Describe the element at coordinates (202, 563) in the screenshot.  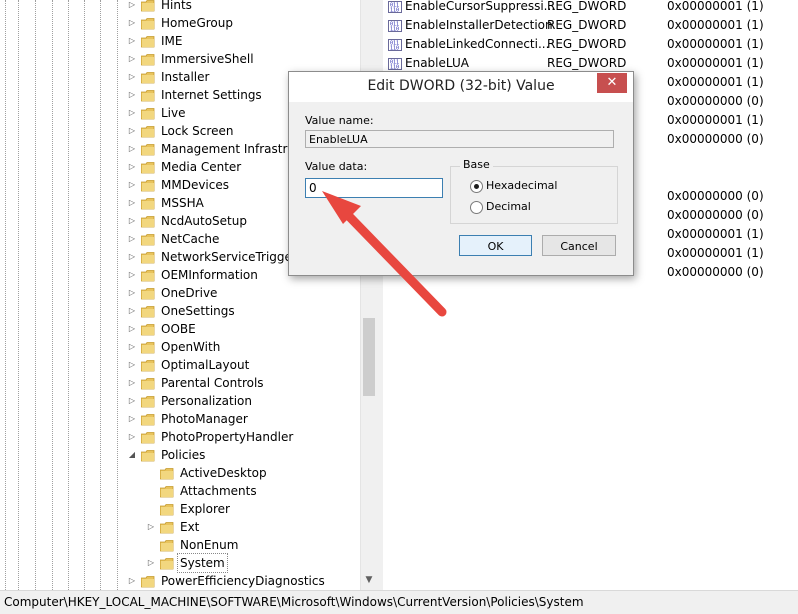
I see `tree-item-label: System` at that location.